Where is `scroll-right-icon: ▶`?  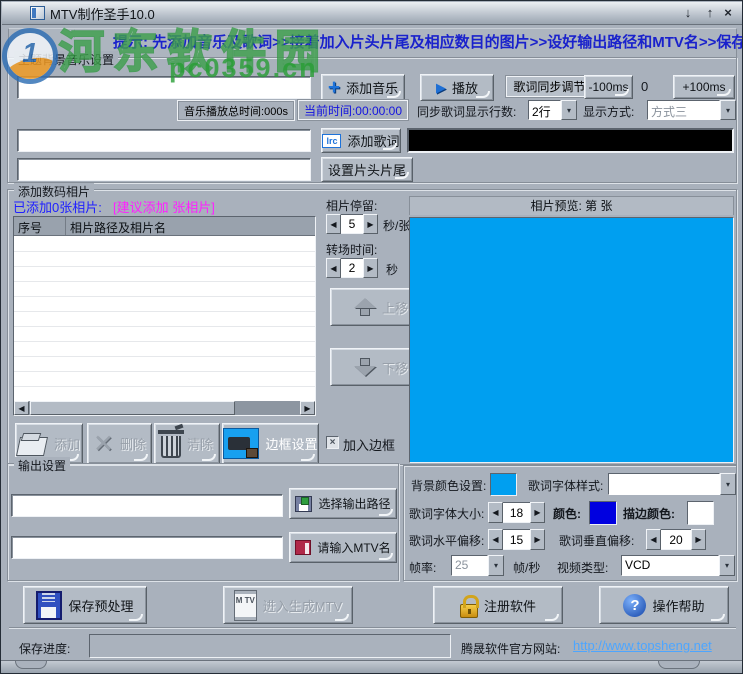 scroll-right-icon: ▶ is located at coordinates (307, 408).